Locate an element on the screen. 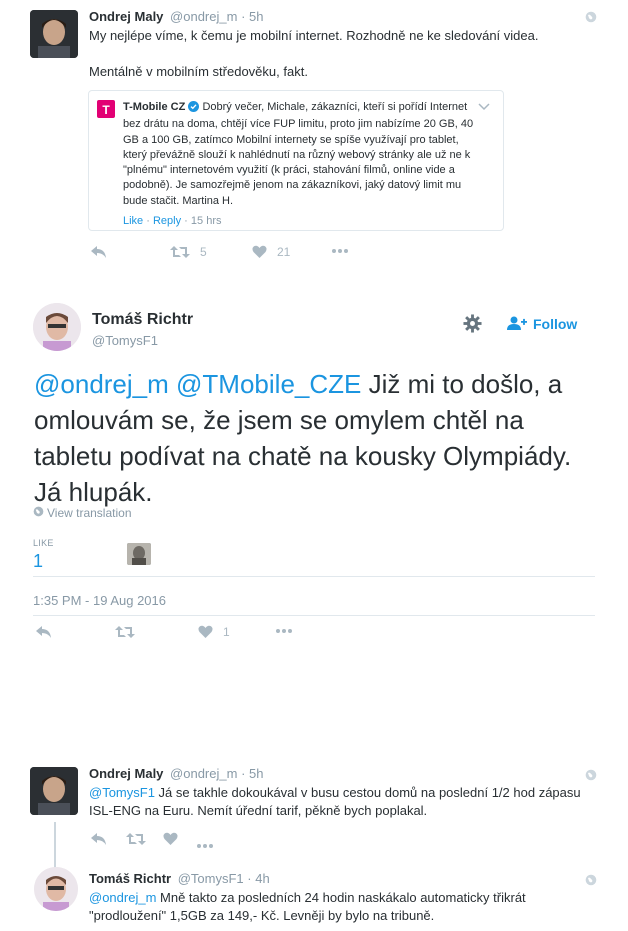 The width and height of the screenshot is (628, 931). quoted-like-link: Like is located at coordinates (133, 221).